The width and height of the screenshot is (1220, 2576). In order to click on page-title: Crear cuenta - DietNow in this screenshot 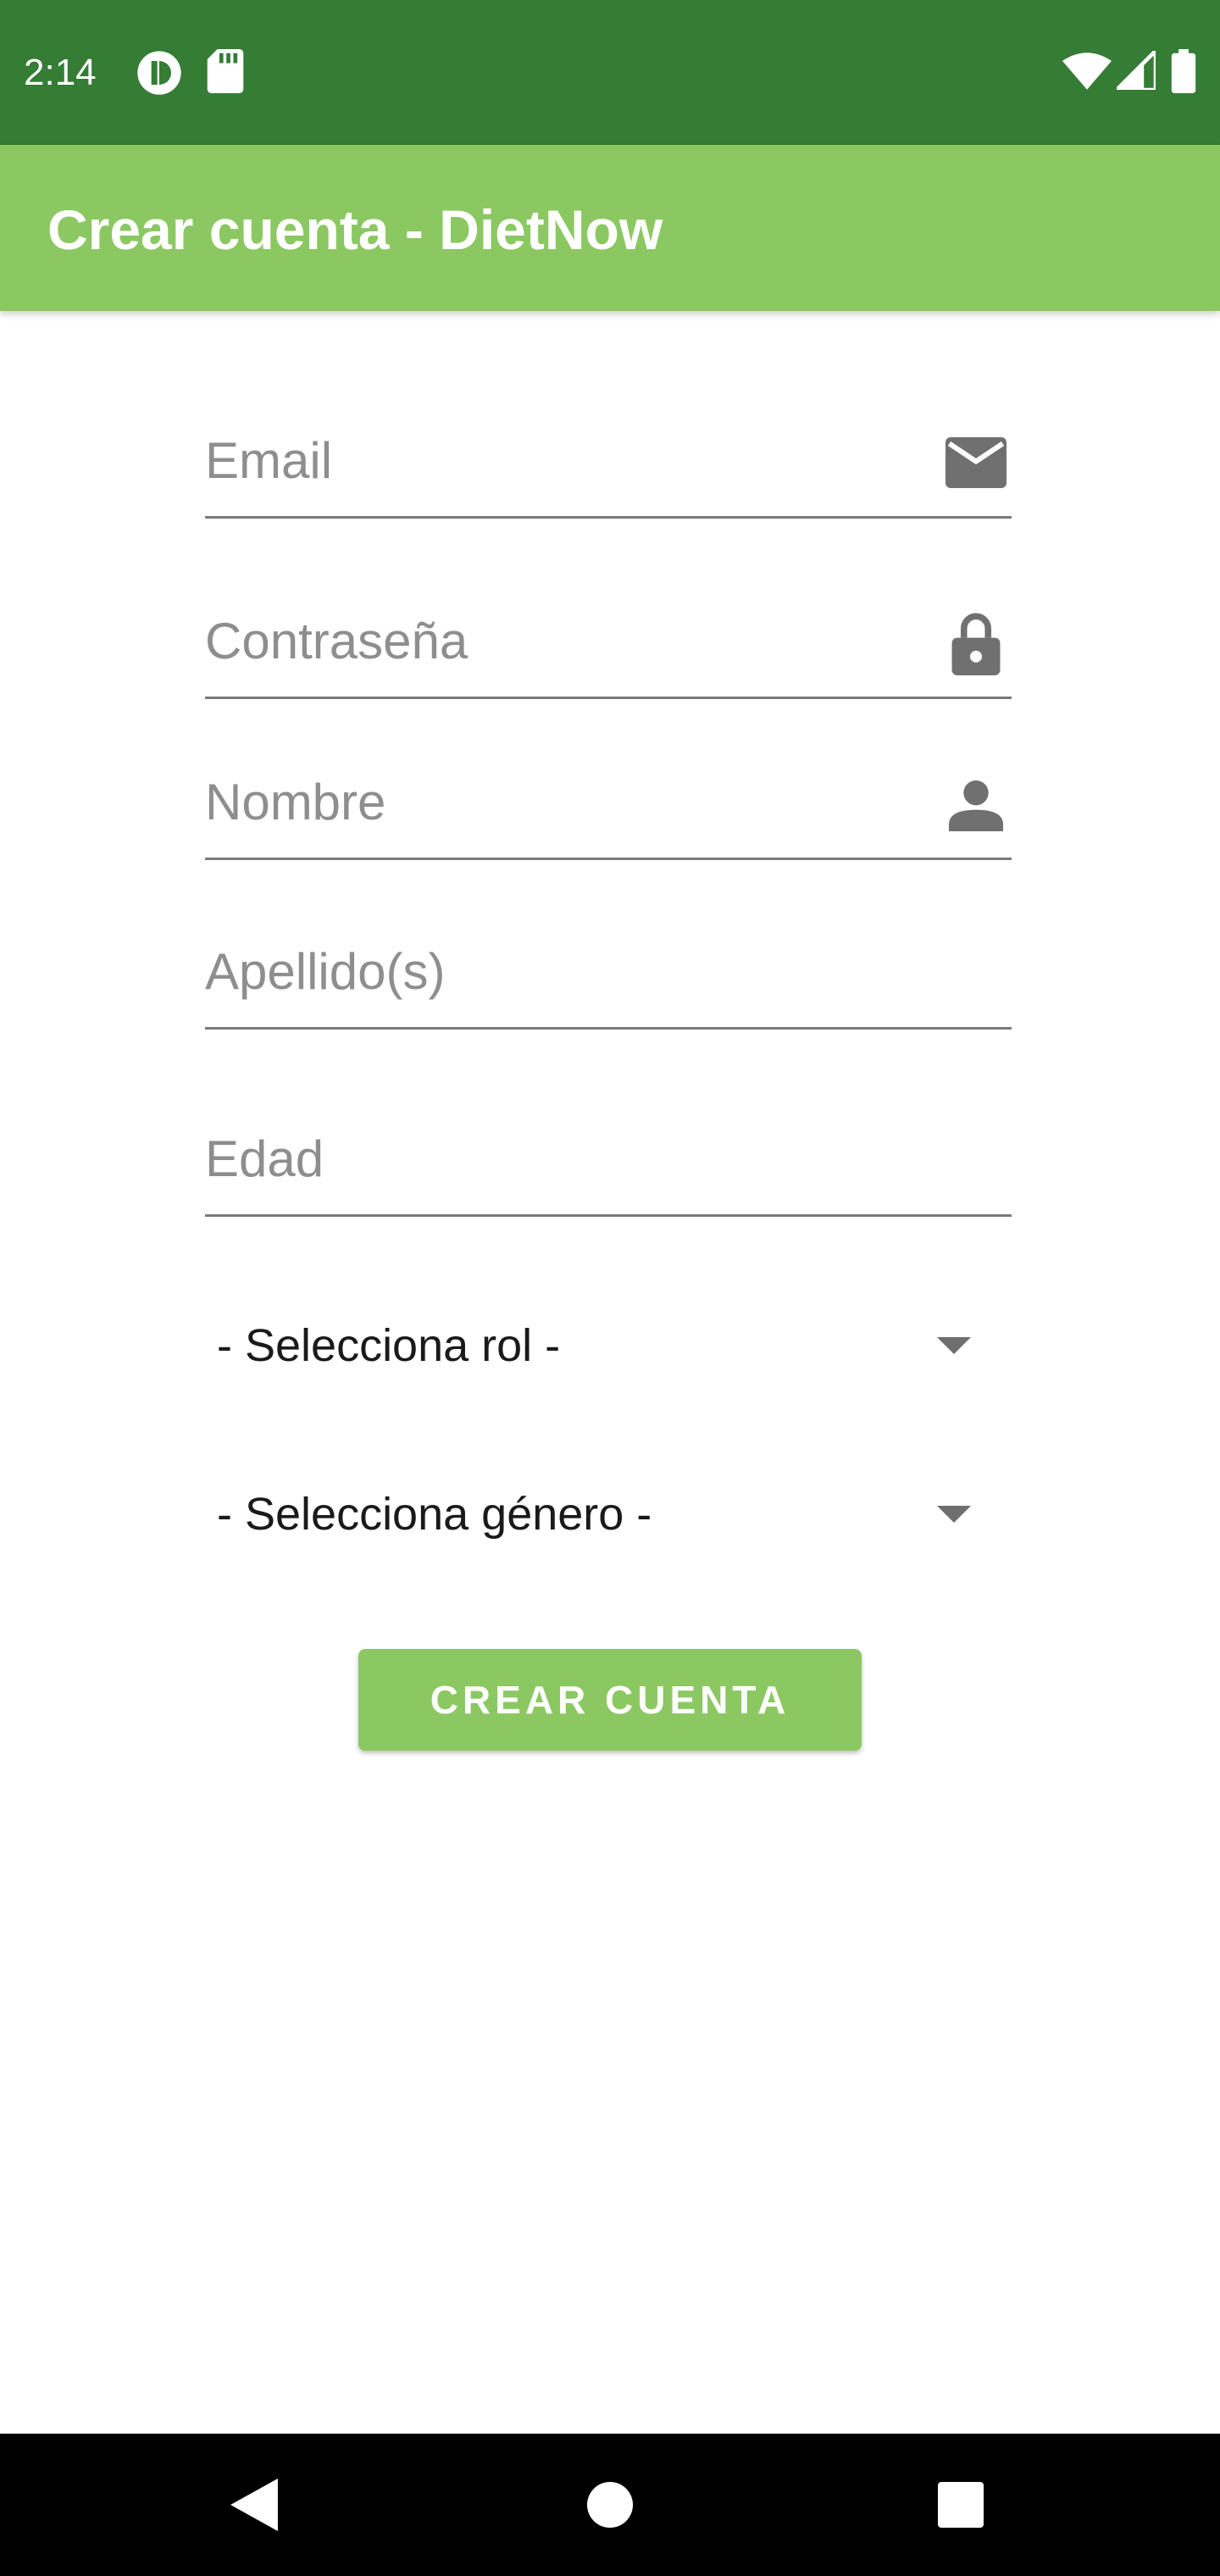, I will do `click(355, 229)`.